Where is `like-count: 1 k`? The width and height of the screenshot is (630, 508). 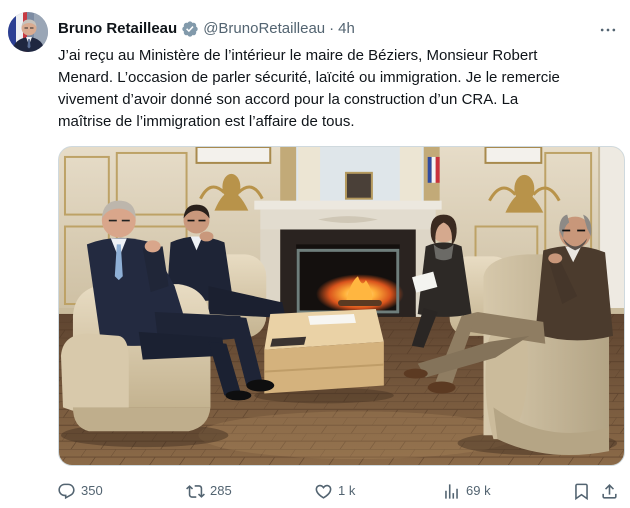
like-count: 1 k is located at coordinates (347, 490).